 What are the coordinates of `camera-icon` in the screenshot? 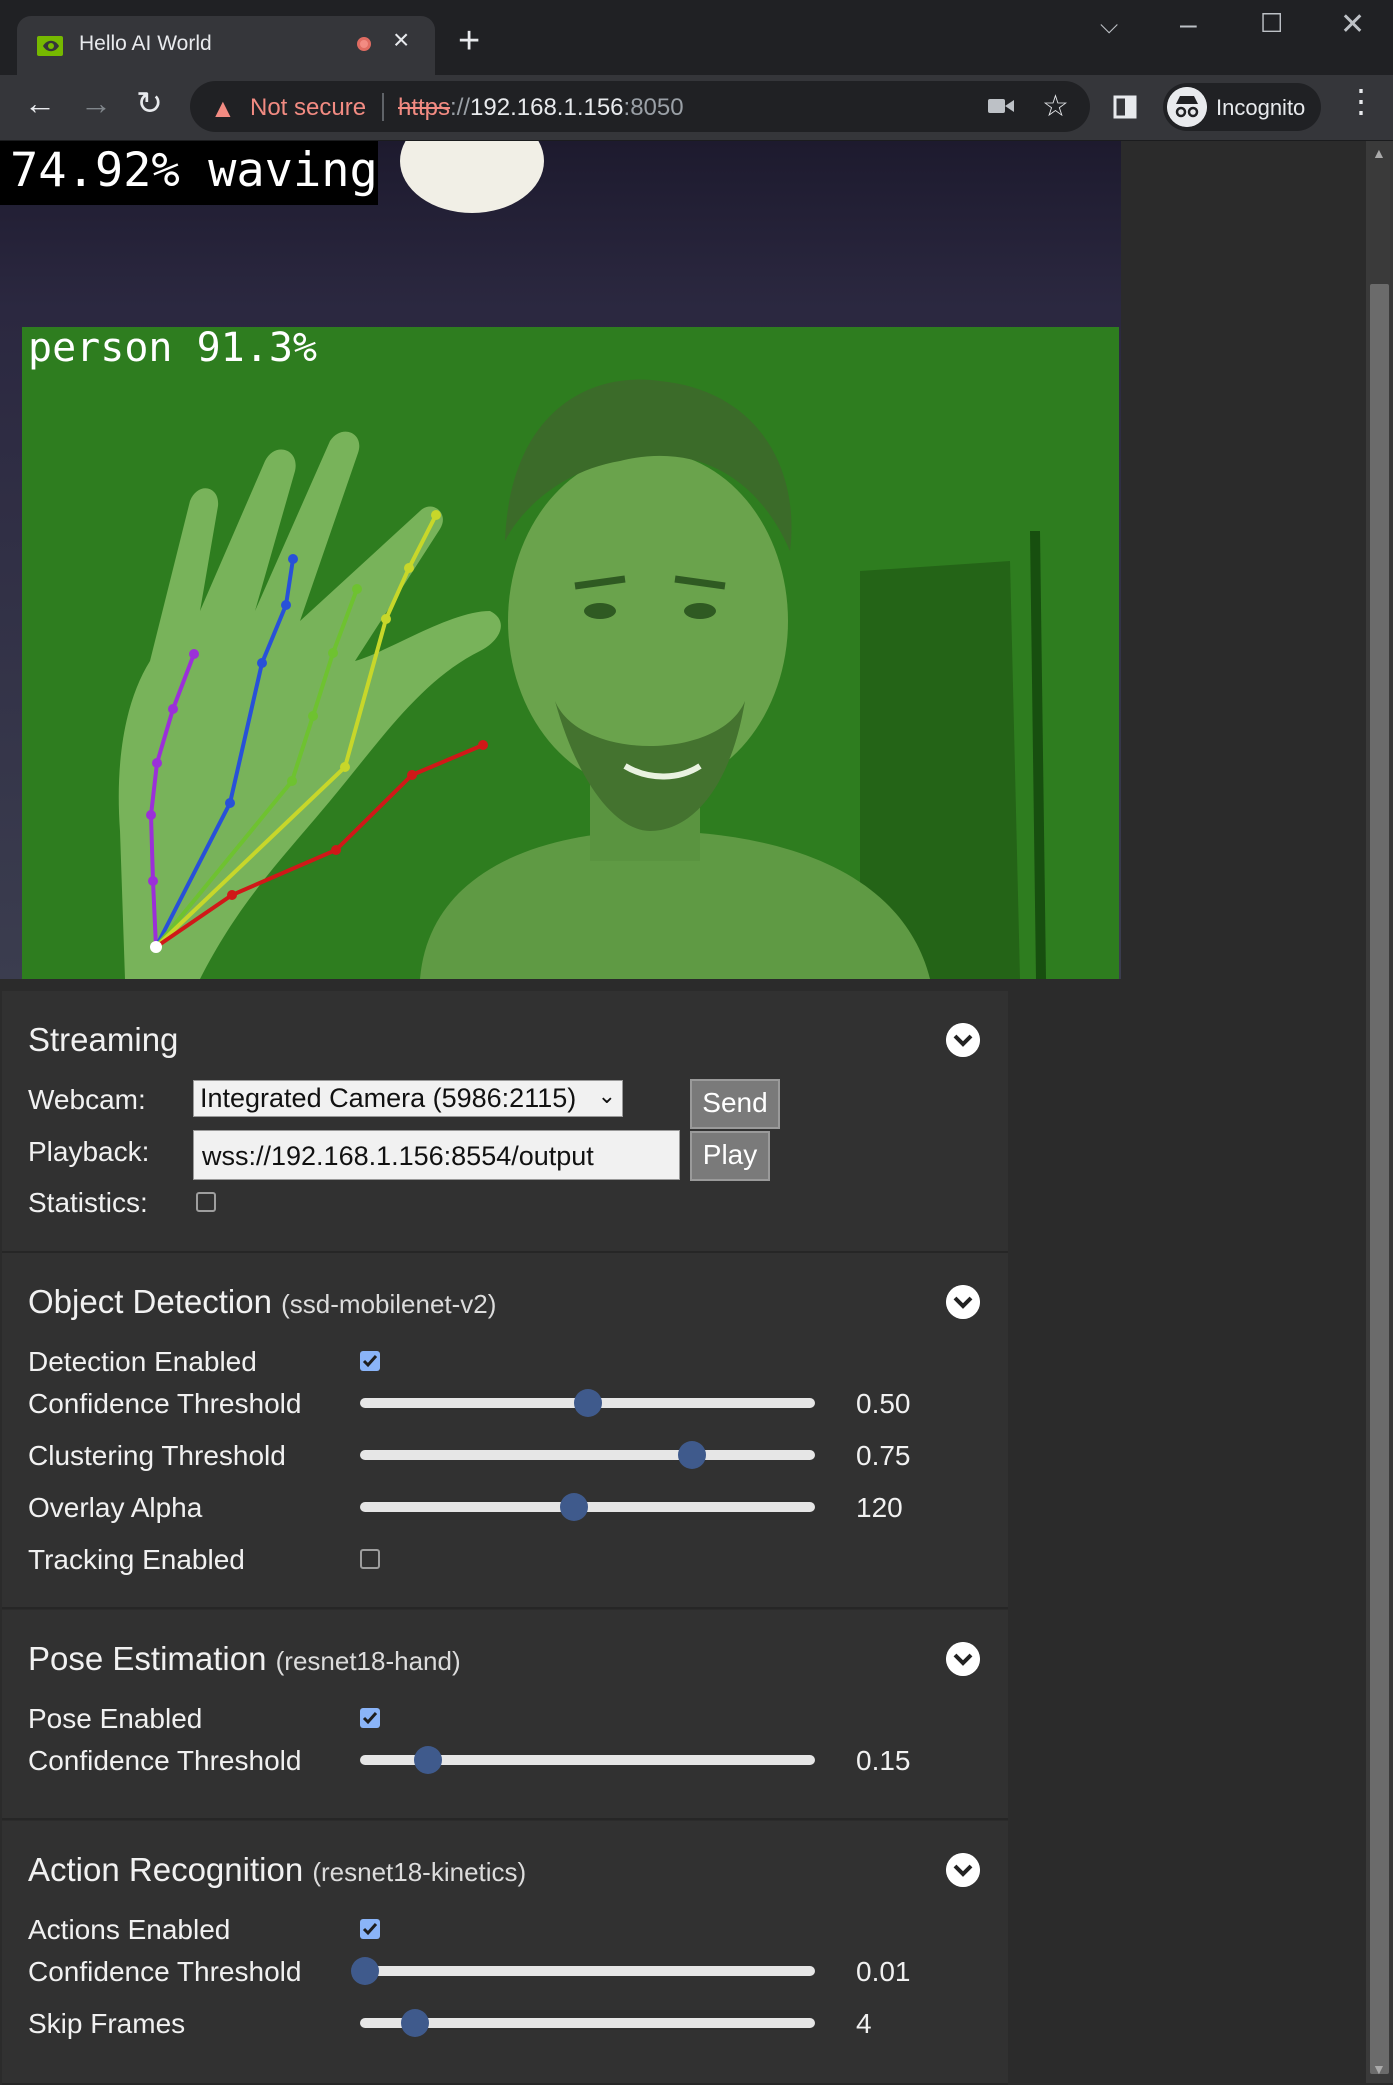 It's located at (1001, 106).